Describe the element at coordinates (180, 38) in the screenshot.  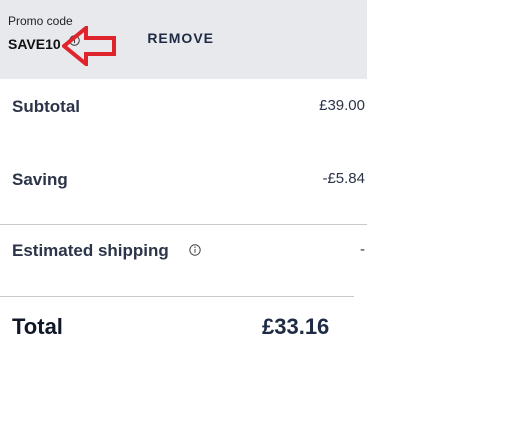
I see `remove-promo-button: REMOVE` at that location.